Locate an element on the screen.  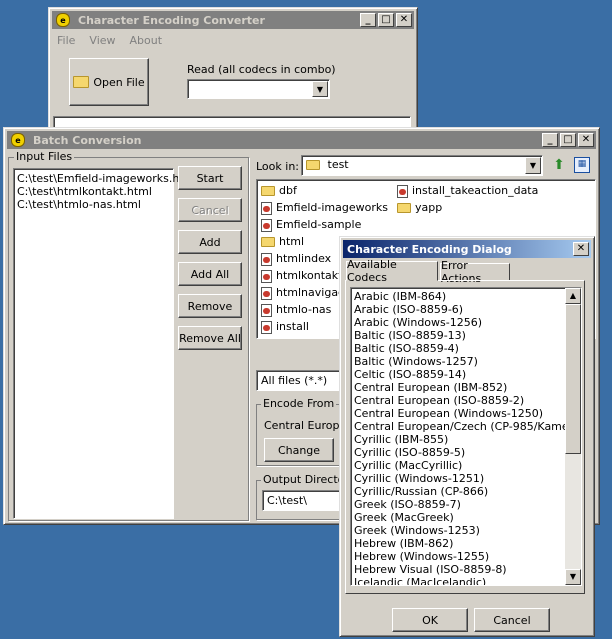
menu-view: View is located at coordinates (102, 40).